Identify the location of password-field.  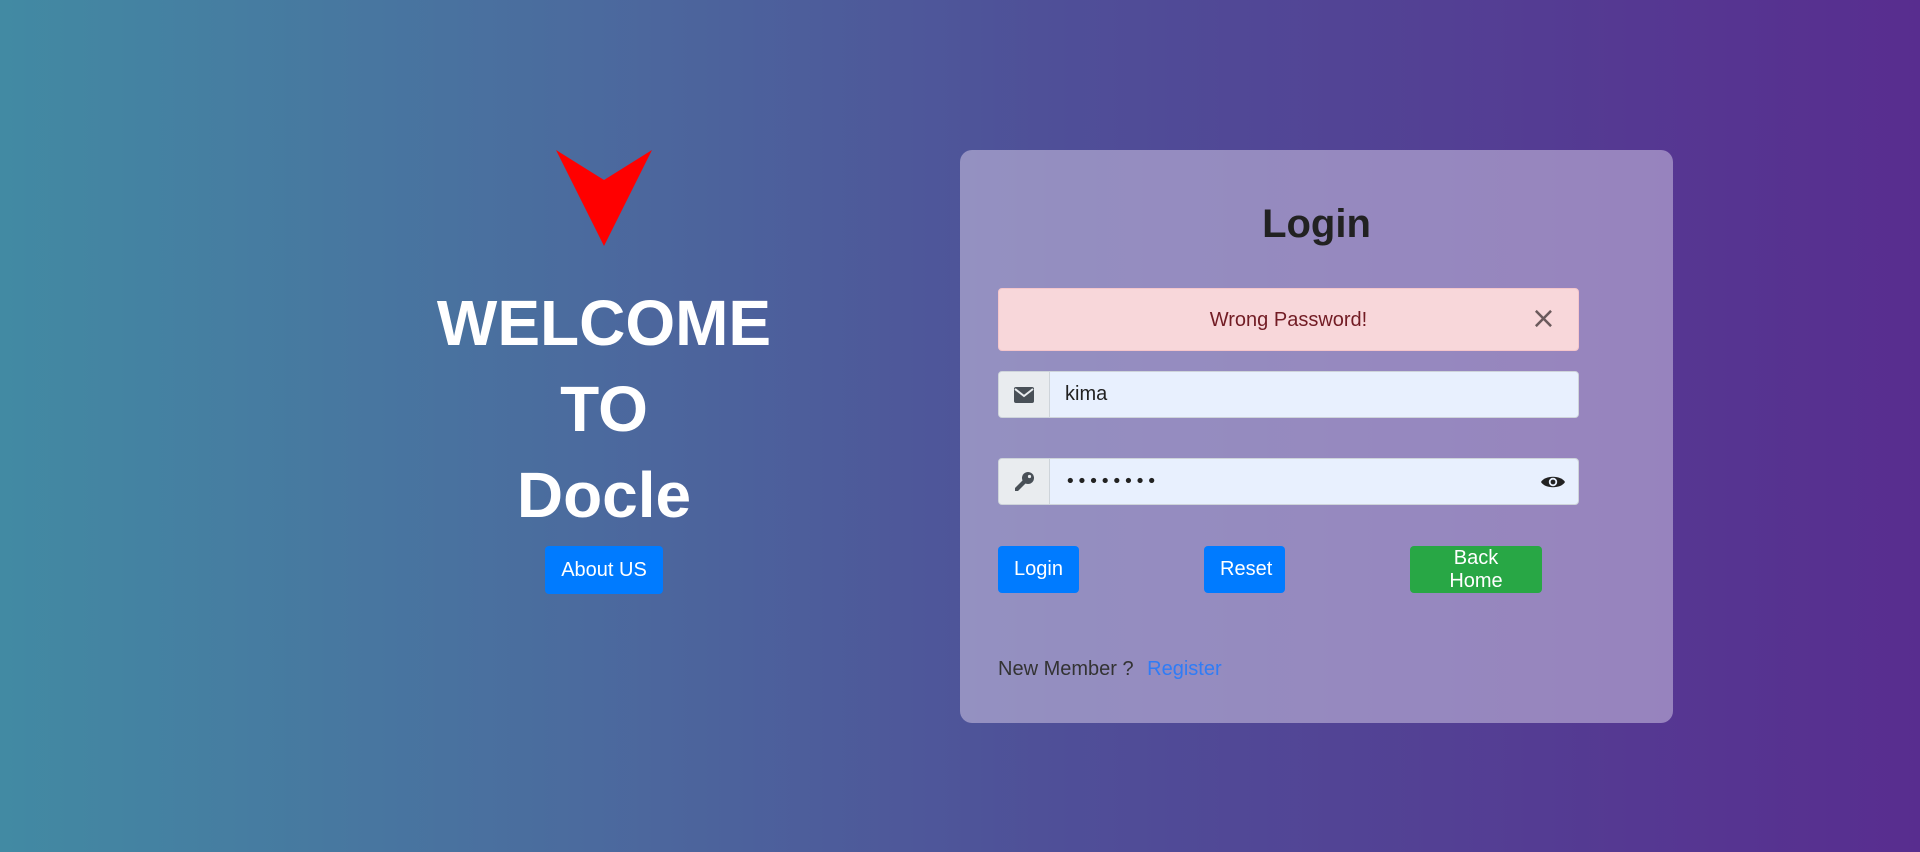
(1289, 481).